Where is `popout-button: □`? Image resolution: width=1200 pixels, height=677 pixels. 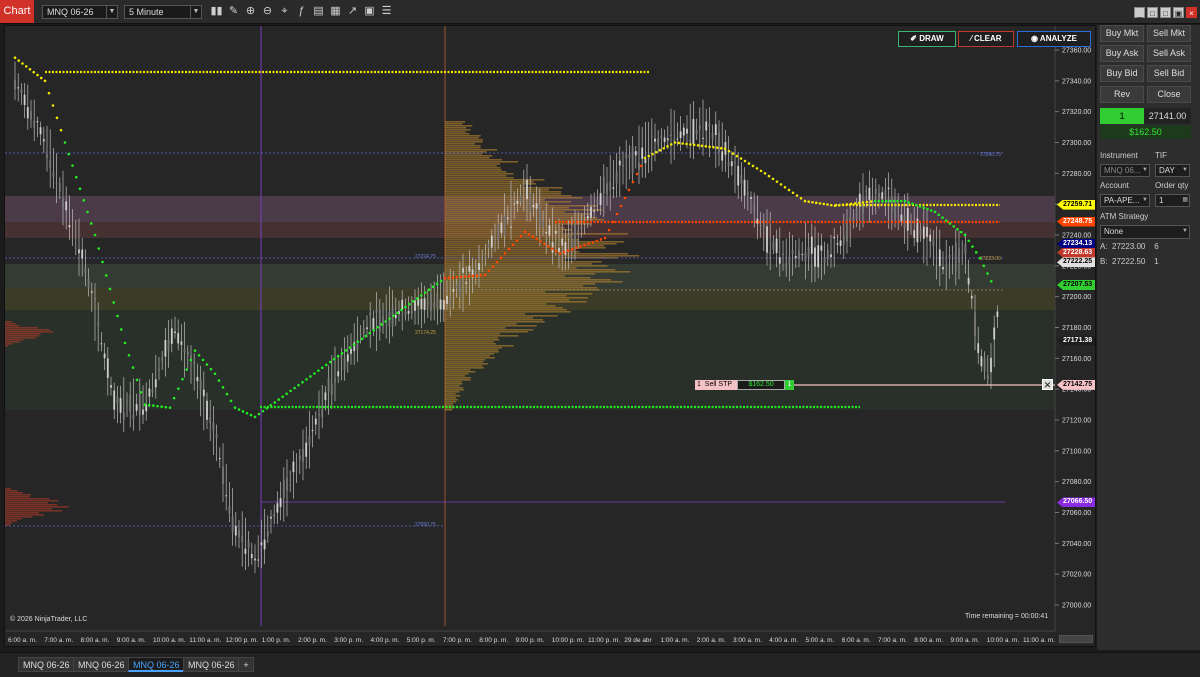 popout-button: □ is located at coordinates (1165, 12).